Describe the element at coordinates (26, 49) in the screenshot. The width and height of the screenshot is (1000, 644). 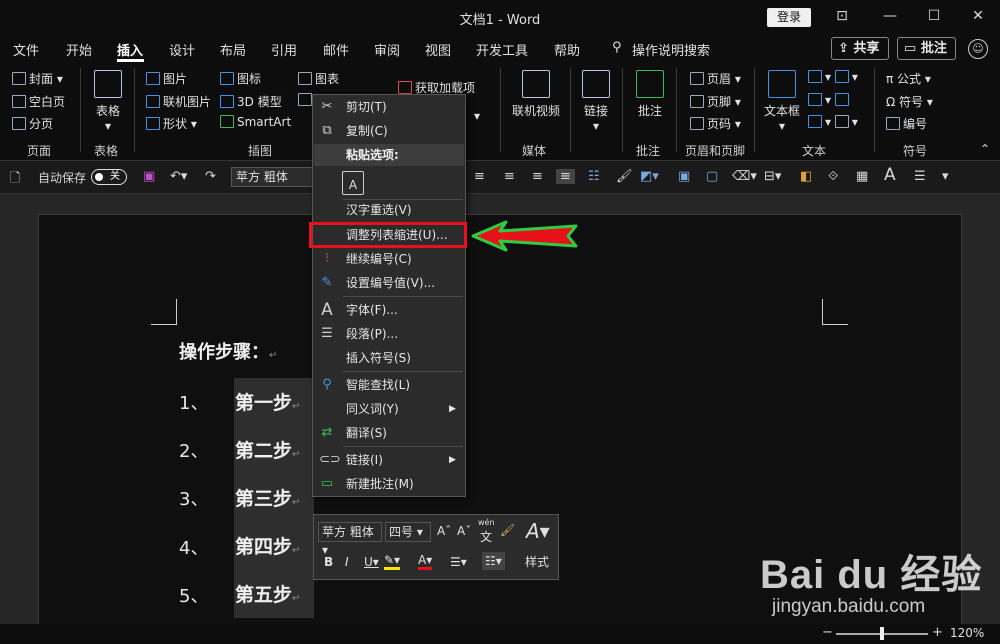
I see `tab-file: 文件` at that location.